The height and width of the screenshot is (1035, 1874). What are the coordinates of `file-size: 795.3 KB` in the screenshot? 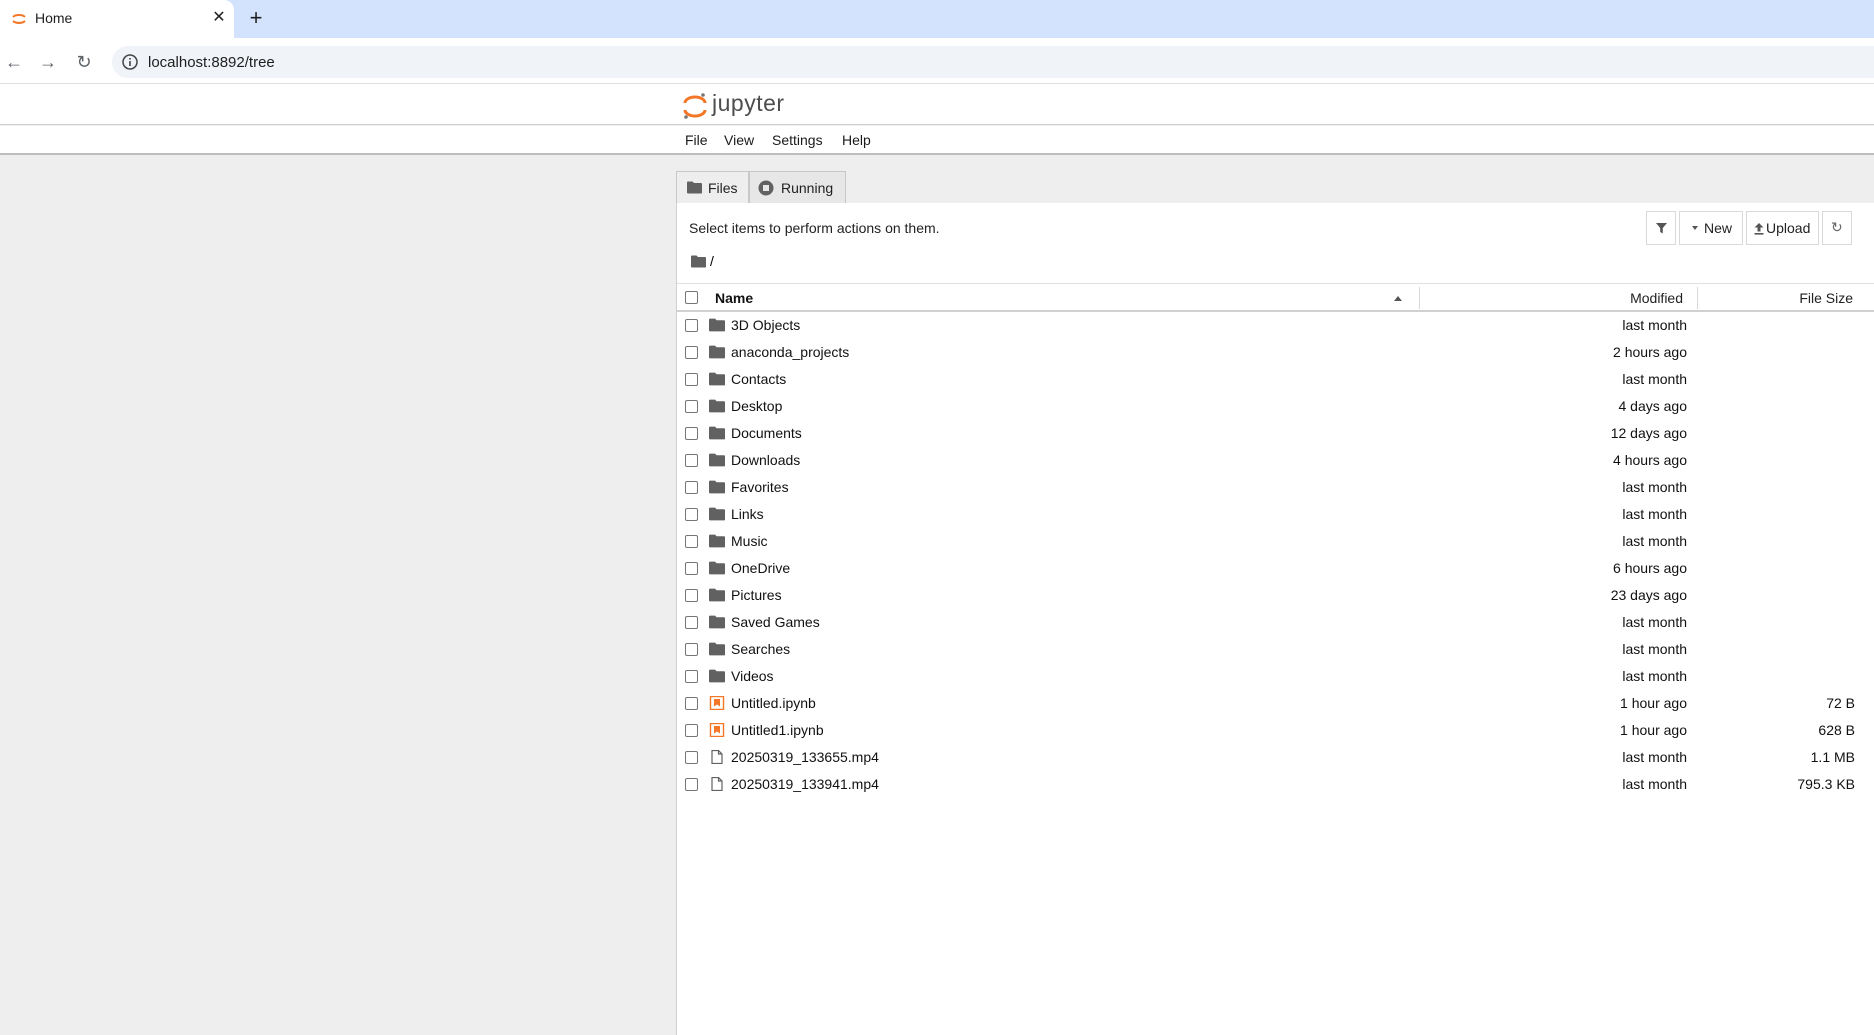 It's located at (1826, 784).